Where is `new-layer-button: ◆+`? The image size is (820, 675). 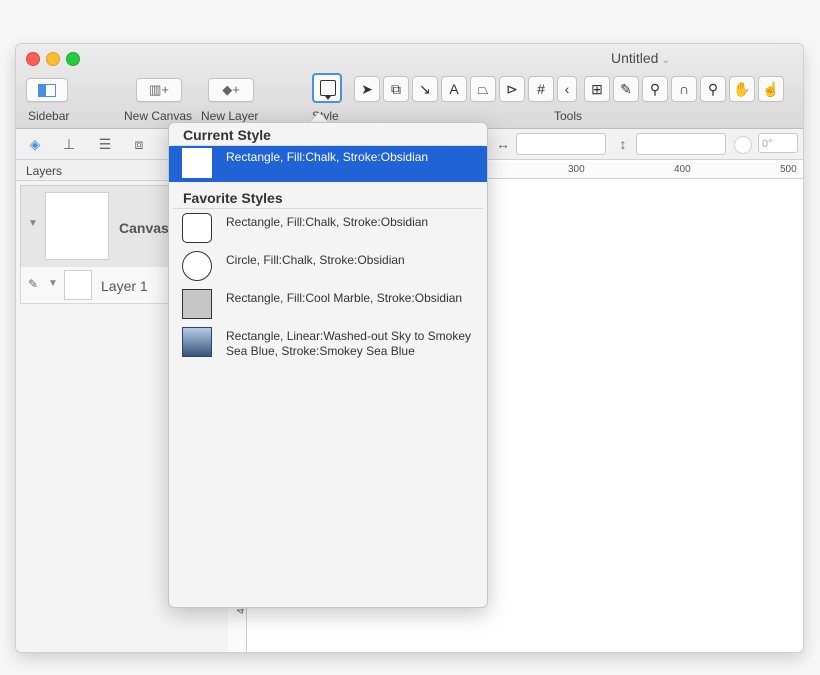 new-layer-button: ◆+ is located at coordinates (231, 90).